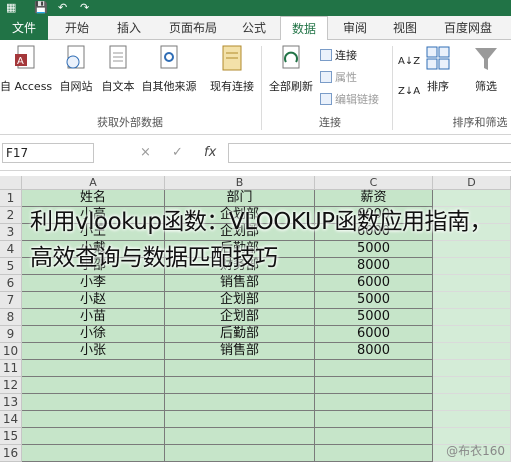 The image size is (511, 465). What do you see at coordinates (405, 28) in the screenshot?
I see `tab-view: 视图` at bounding box center [405, 28].